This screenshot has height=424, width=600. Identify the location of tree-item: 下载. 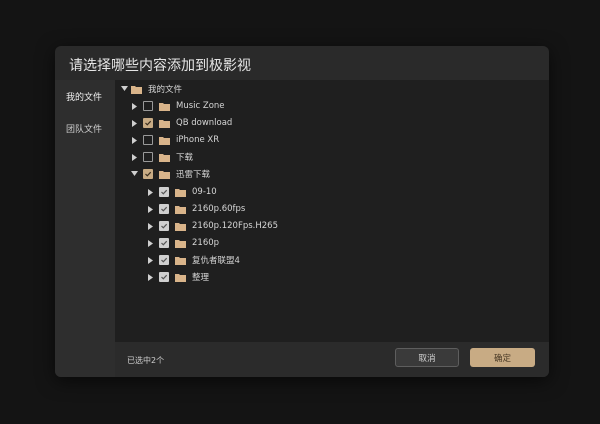
(161, 157).